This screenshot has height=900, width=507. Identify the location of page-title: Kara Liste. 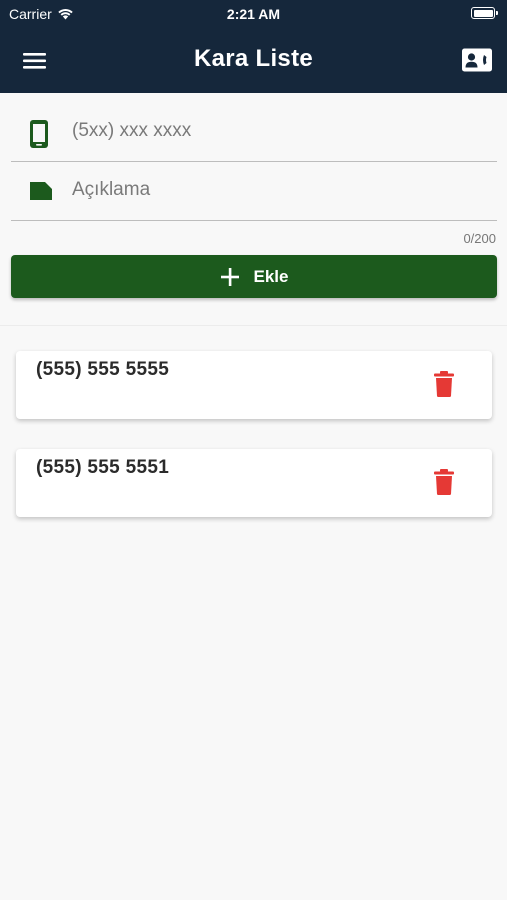
(253, 58).